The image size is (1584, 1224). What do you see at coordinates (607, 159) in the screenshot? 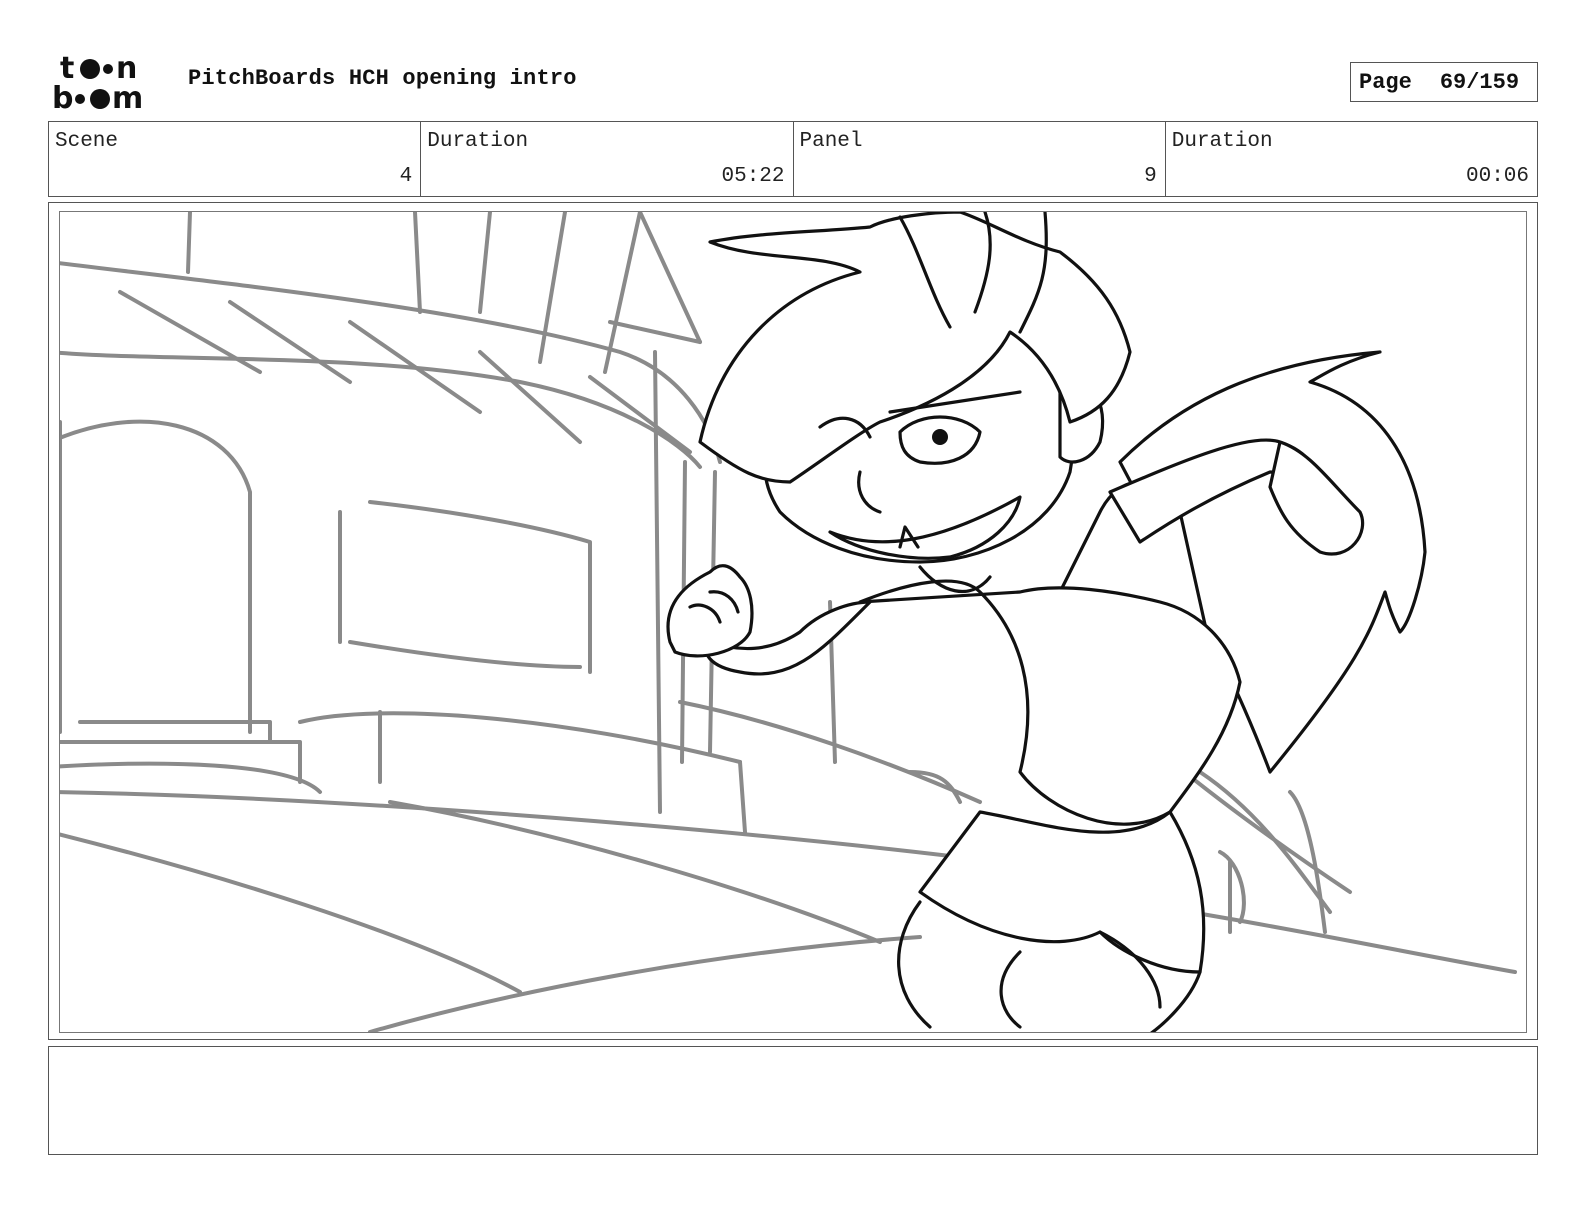
I see `scene-duration-cell: Duration 05:22` at bounding box center [607, 159].